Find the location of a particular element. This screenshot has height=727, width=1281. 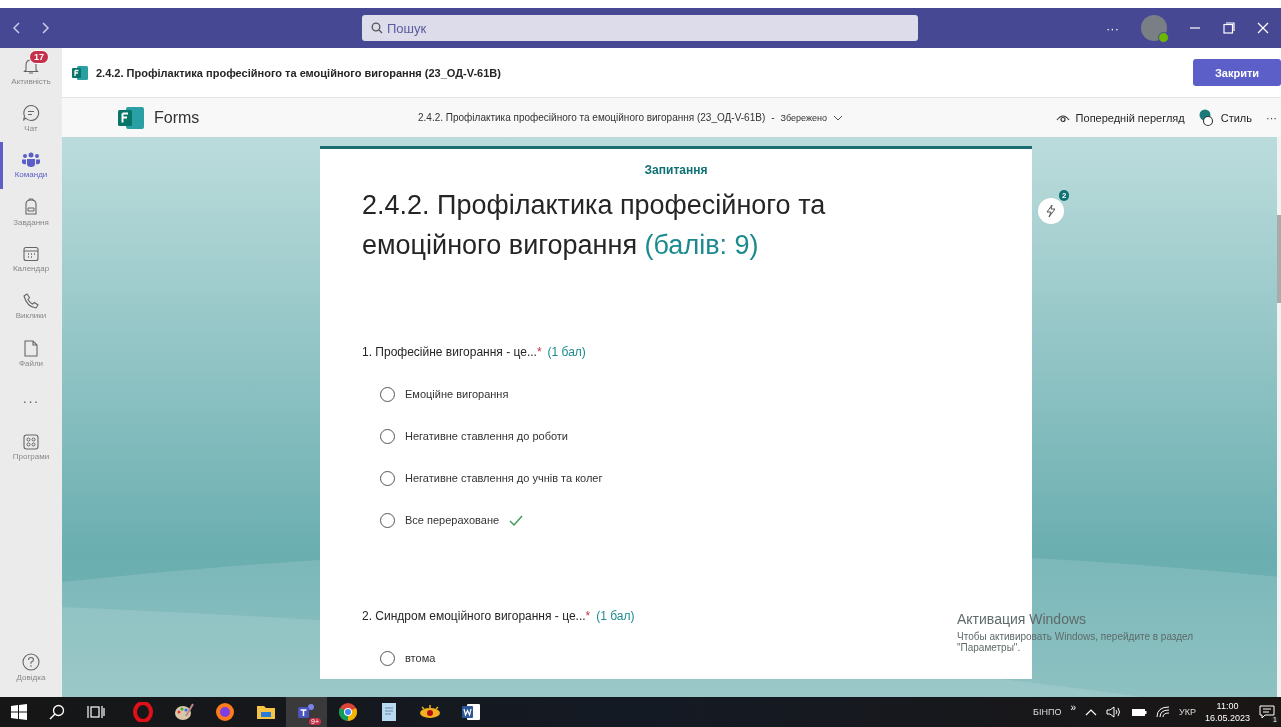

app-bar-item: Команди is located at coordinates (31, 165).